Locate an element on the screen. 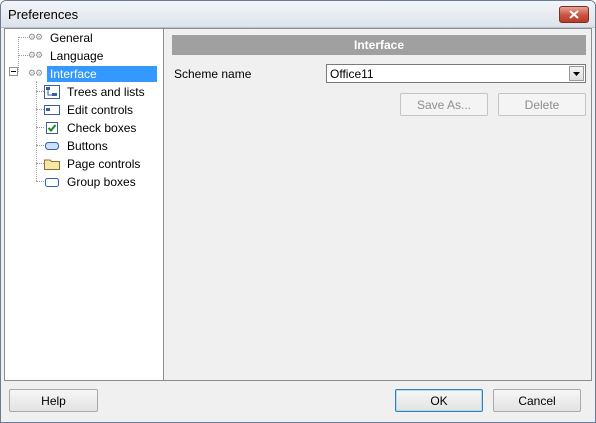  tree-item-label: Trees and lists is located at coordinates (106, 92).